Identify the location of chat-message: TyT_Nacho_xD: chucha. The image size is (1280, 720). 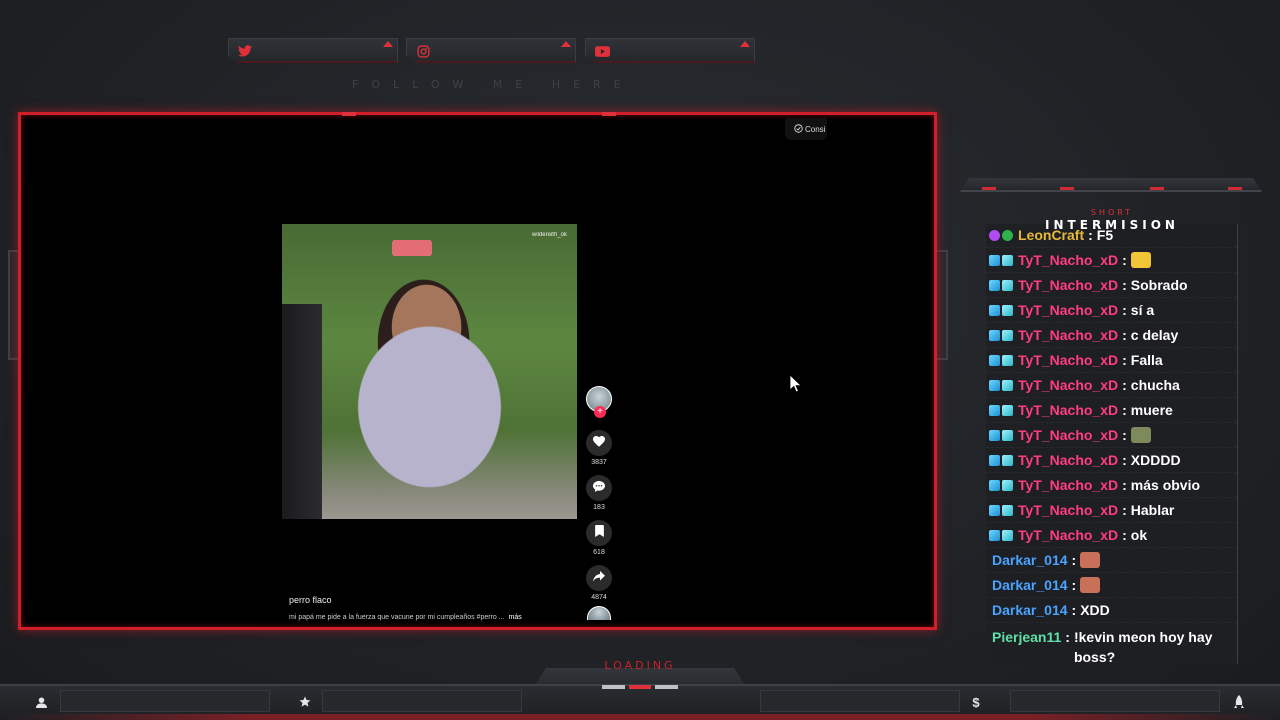
(1111, 385).